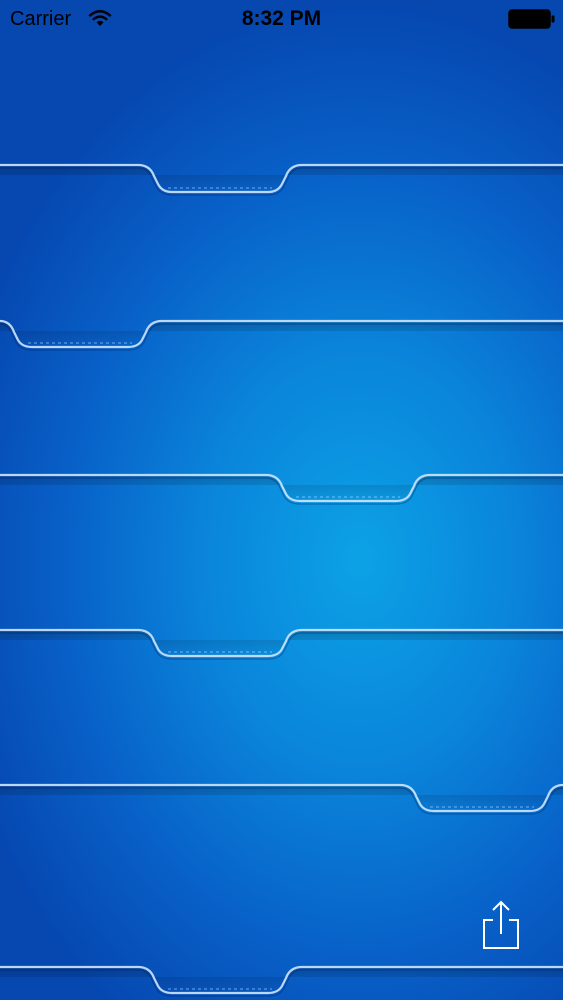 This screenshot has height=1000, width=563. I want to click on share-icon, so click(501, 924).